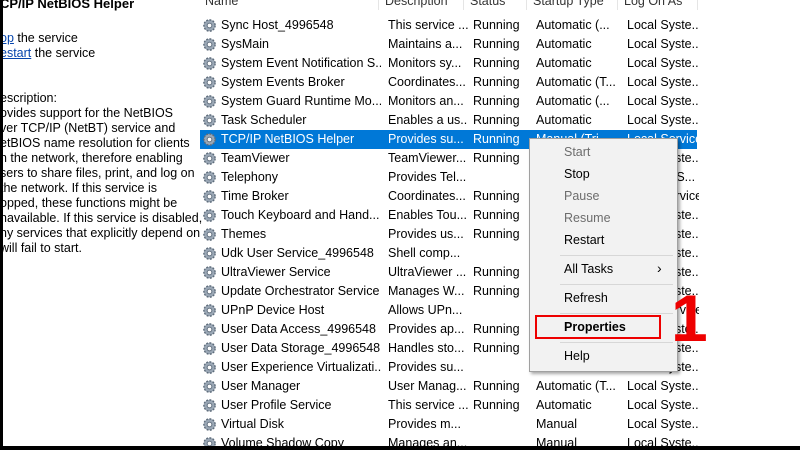 The width and height of the screenshot is (800, 450). I want to click on menu-properties: Properties, so click(595, 327).